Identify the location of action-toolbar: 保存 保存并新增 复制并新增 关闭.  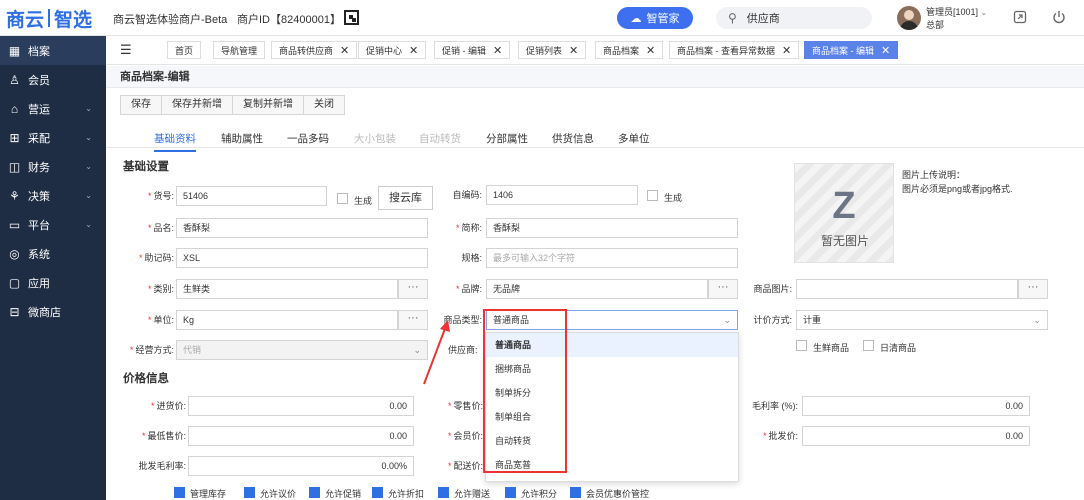
(232, 105).